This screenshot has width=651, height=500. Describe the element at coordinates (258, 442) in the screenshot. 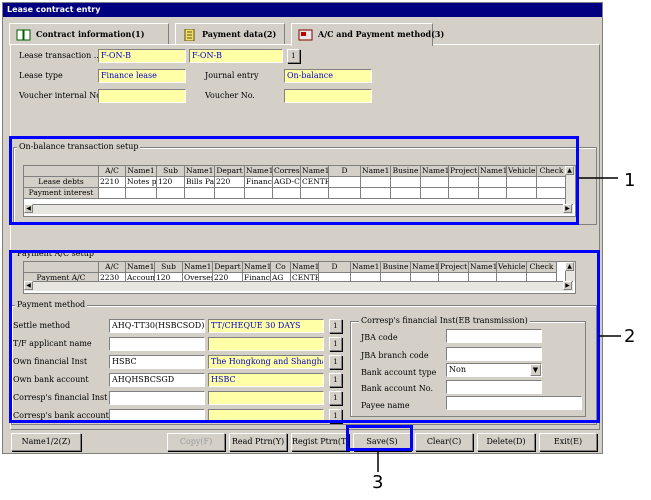

I see `read-ptrn-button: Read Ptrn(Y)` at that location.